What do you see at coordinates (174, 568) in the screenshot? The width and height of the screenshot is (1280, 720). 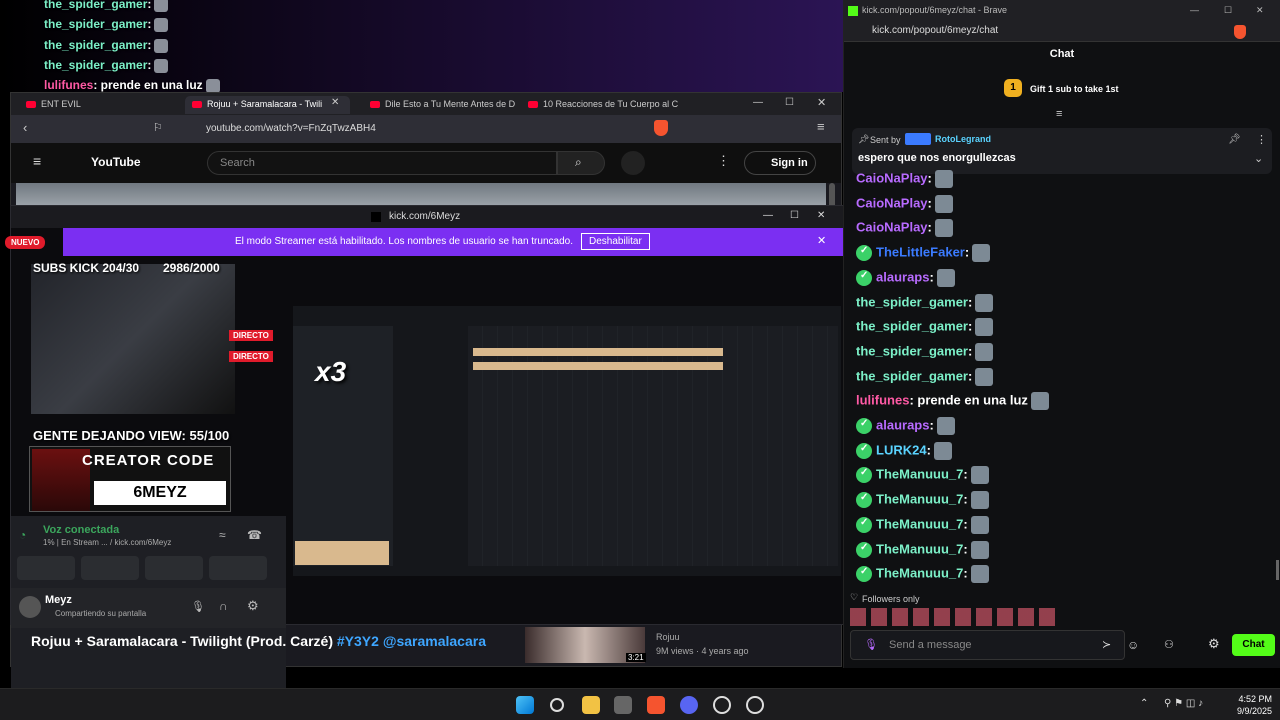 I see `activity-button` at bounding box center [174, 568].